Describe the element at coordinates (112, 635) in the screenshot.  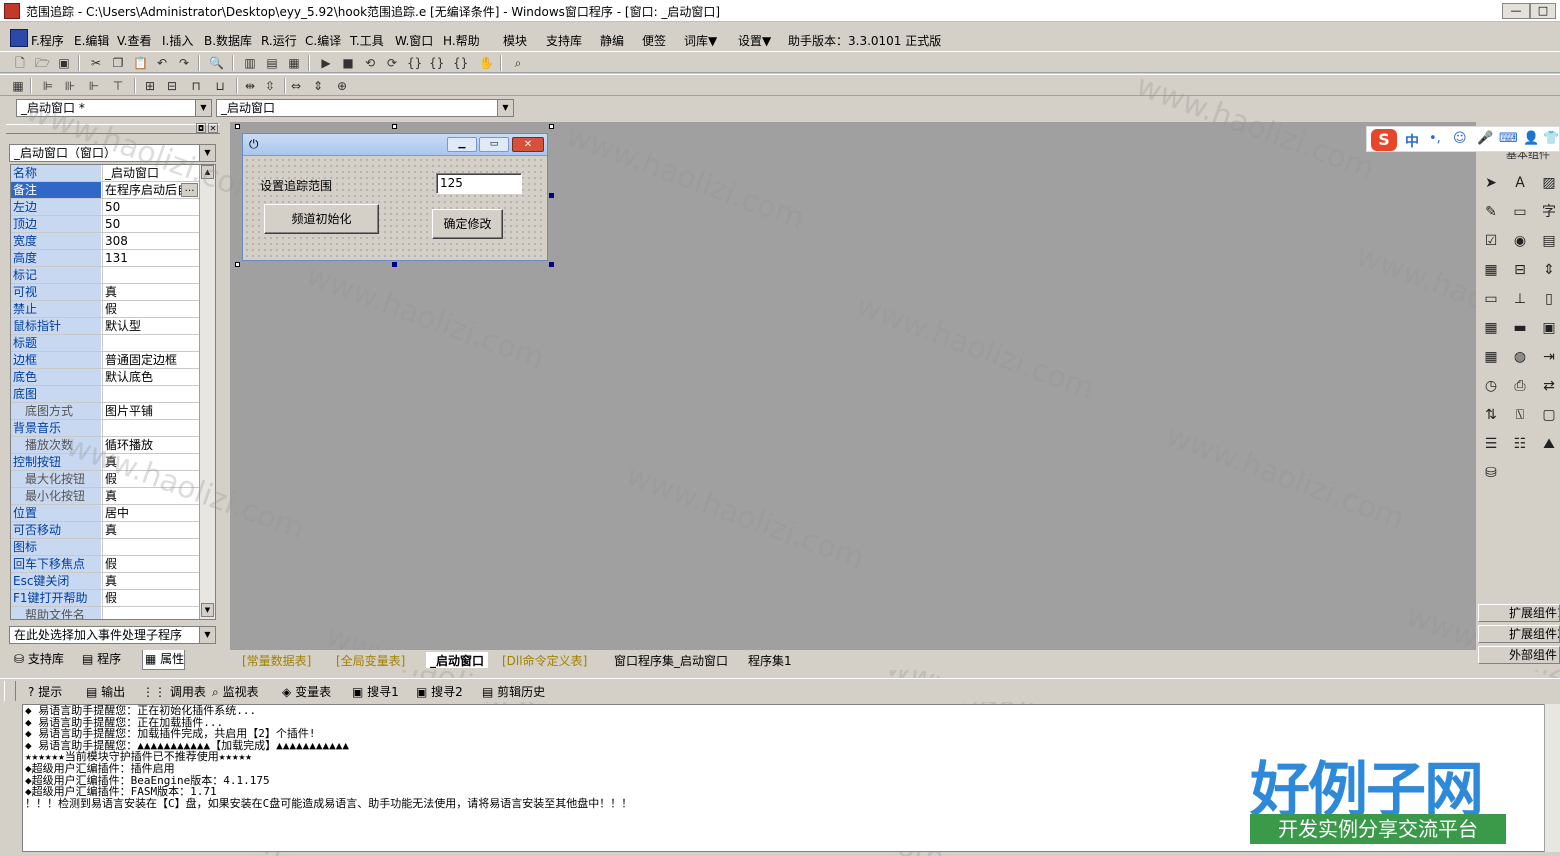
I see `event-combo: 在此处选择加入事件处理子程序 ▼` at that location.